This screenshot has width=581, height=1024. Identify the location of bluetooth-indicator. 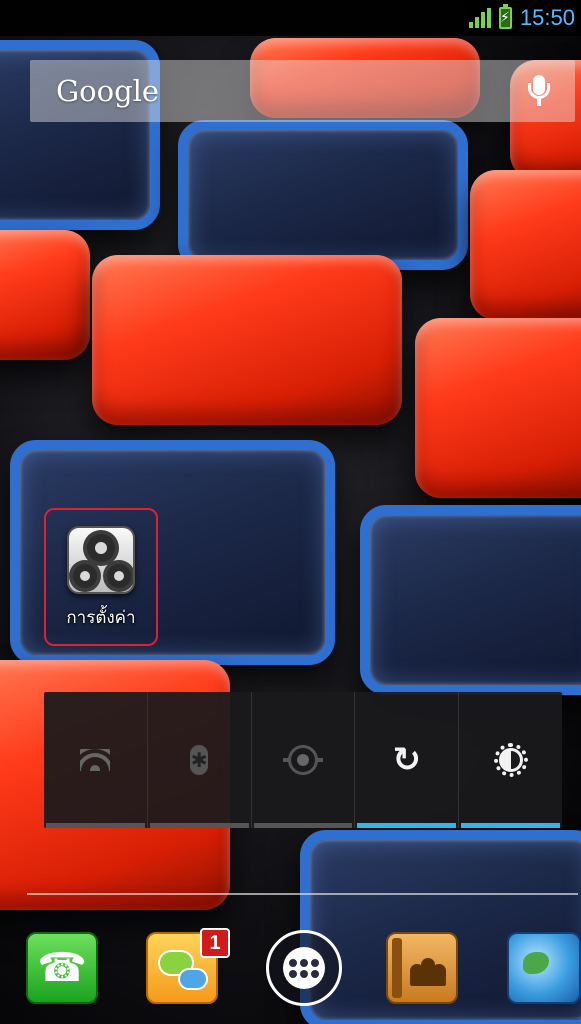
(199, 825).